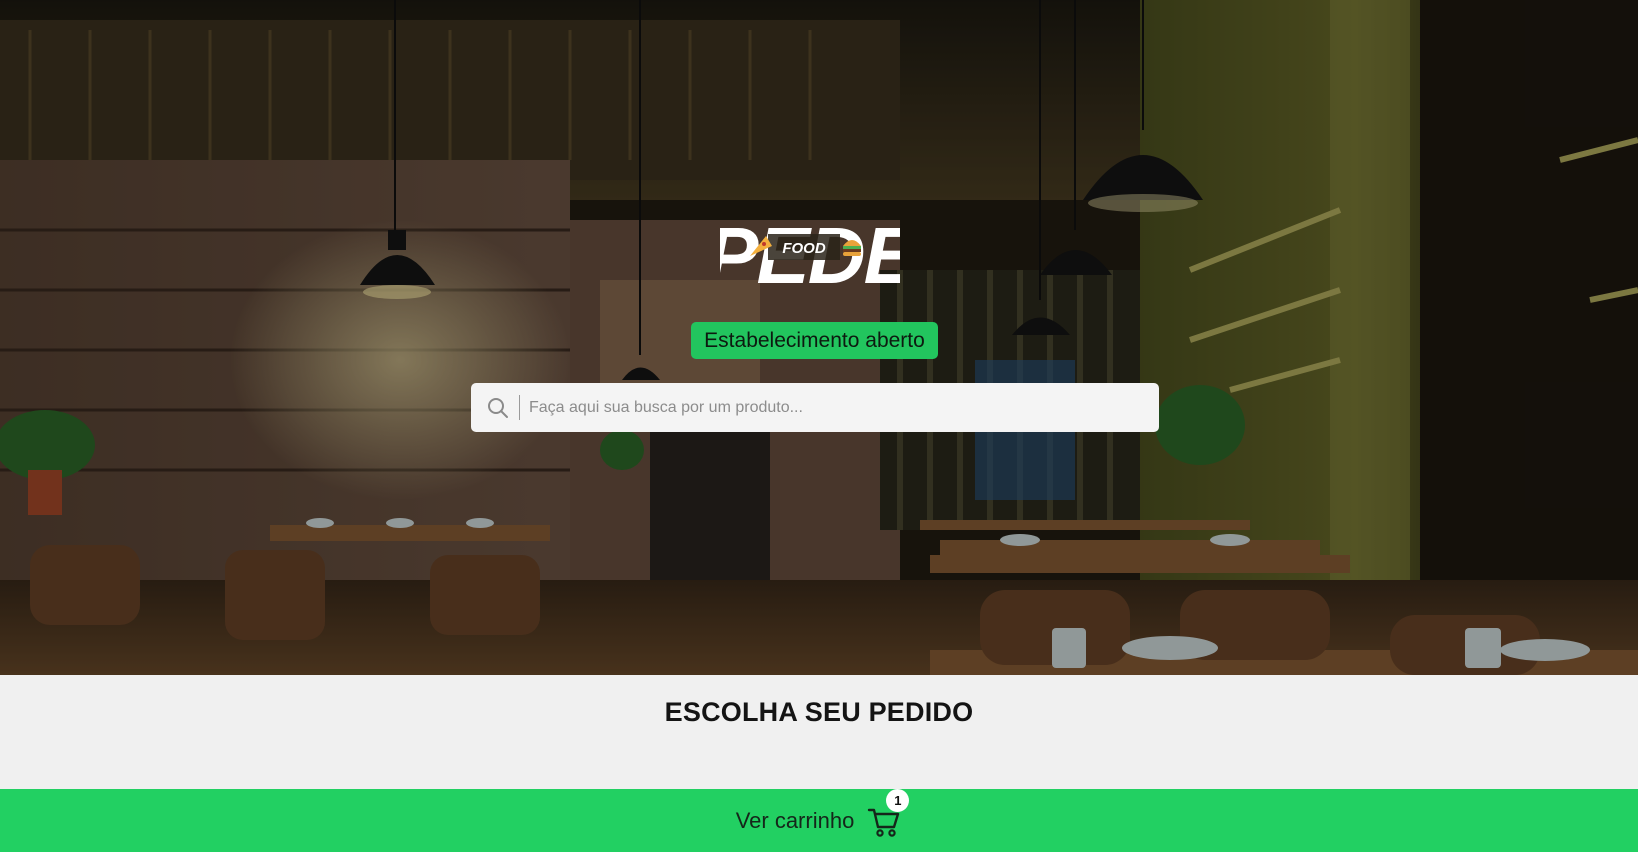  I want to click on search-icon, so click(498, 407).